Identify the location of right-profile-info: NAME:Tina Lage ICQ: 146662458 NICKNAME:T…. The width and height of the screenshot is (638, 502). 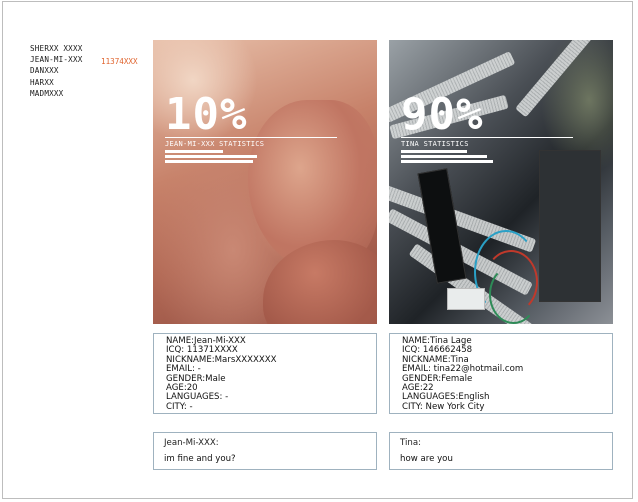
(501, 373).